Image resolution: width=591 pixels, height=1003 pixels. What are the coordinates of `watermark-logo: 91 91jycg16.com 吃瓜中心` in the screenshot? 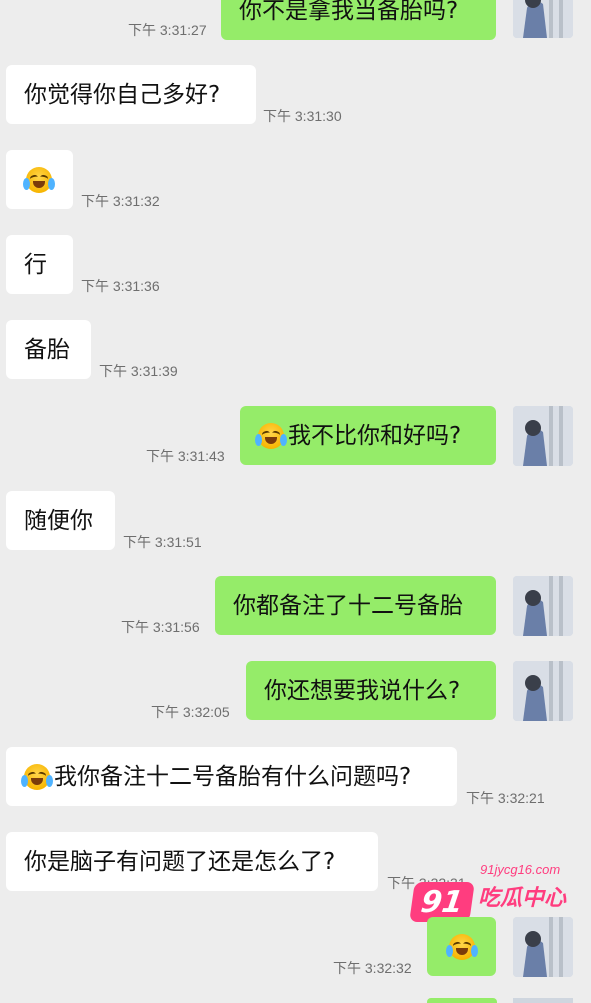 It's located at (488, 892).